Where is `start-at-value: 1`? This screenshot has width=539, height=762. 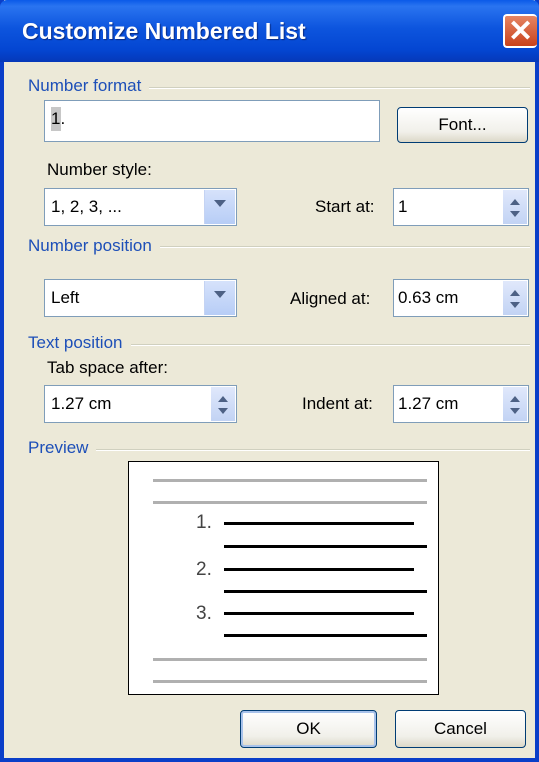 start-at-value: 1 is located at coordinates (403, 206).